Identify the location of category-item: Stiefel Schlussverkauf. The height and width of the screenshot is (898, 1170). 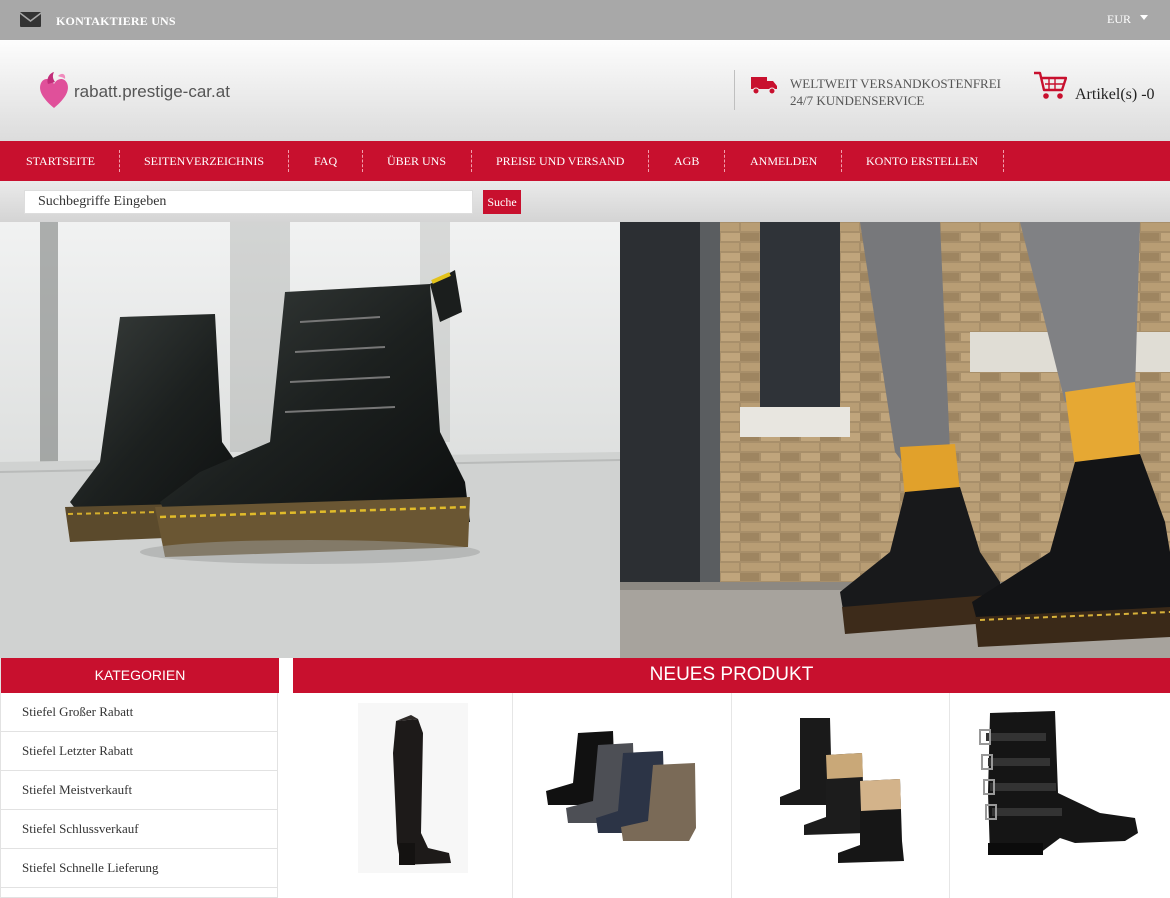
(139, 829).